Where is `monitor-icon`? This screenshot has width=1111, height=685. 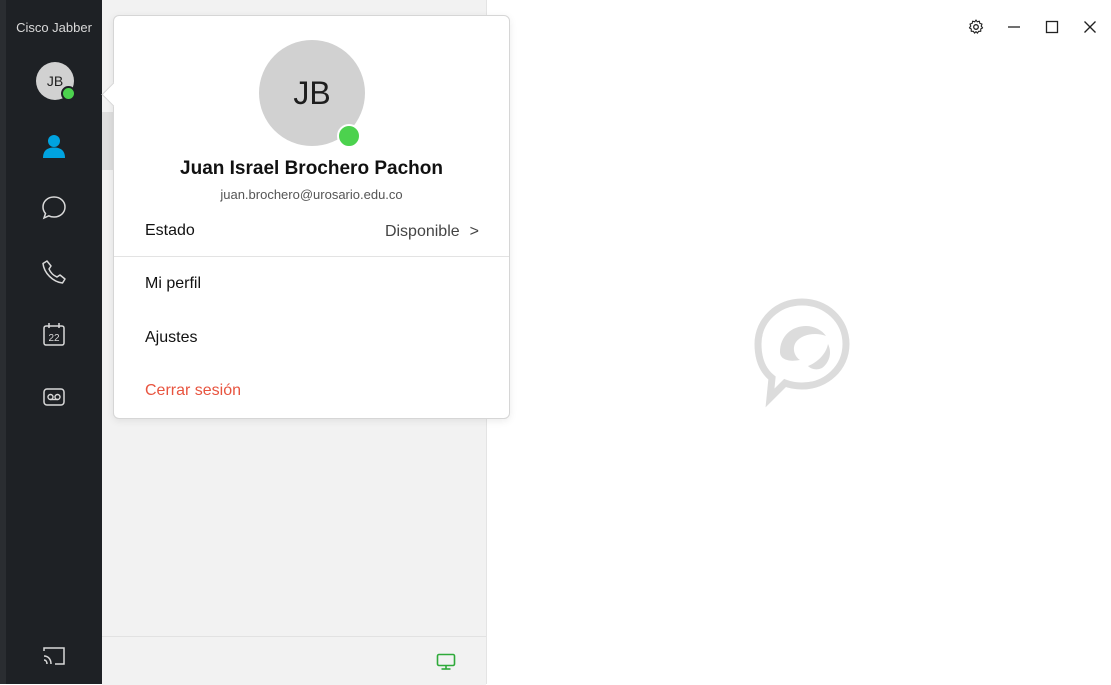 monitor-icon is located at coordinates (446, 661).